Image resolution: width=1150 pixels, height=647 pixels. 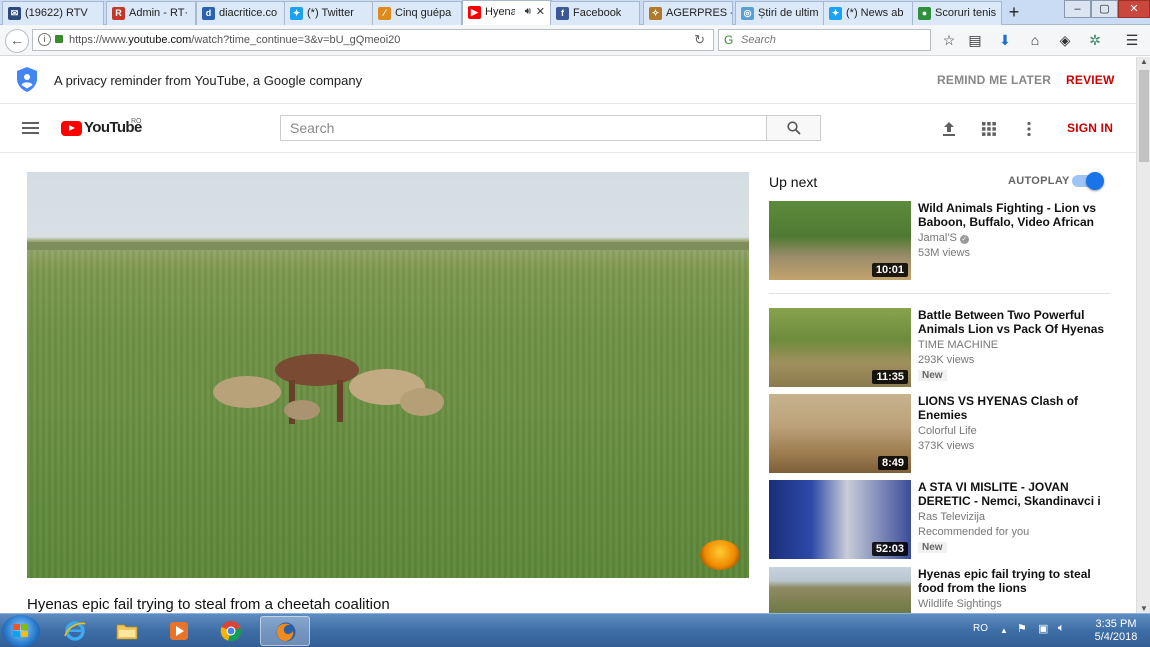 What do you see at coordinates (1104, 9) in the screenshot?
I see `maximize-button: ▢` at bounding box center [1104, 9].